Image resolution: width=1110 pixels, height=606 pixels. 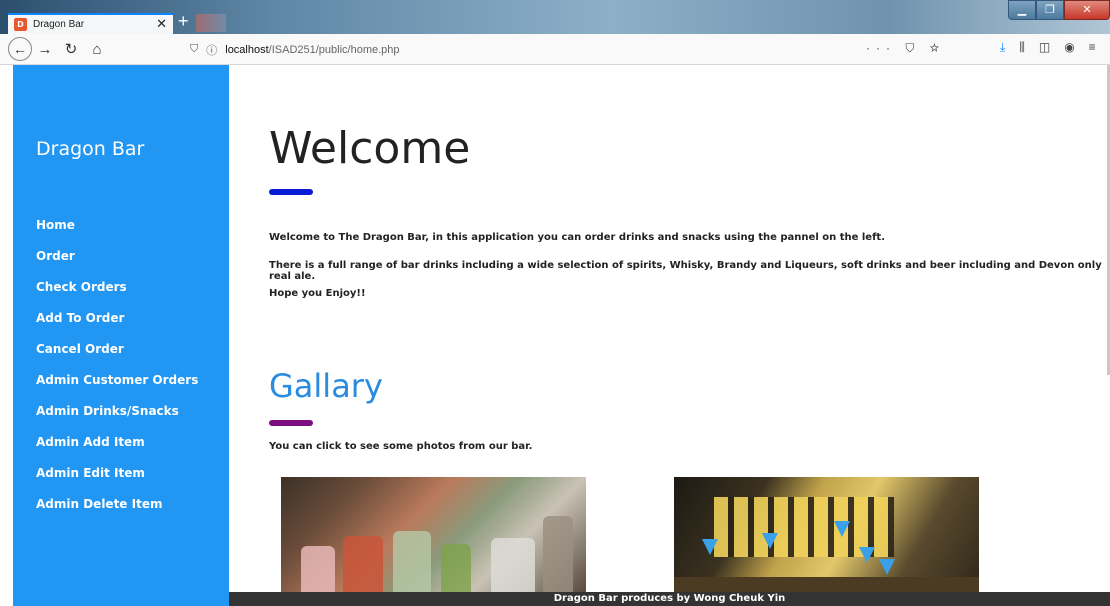 I want to click on sidebar-item-order: Order, so click(x=117, y=263).